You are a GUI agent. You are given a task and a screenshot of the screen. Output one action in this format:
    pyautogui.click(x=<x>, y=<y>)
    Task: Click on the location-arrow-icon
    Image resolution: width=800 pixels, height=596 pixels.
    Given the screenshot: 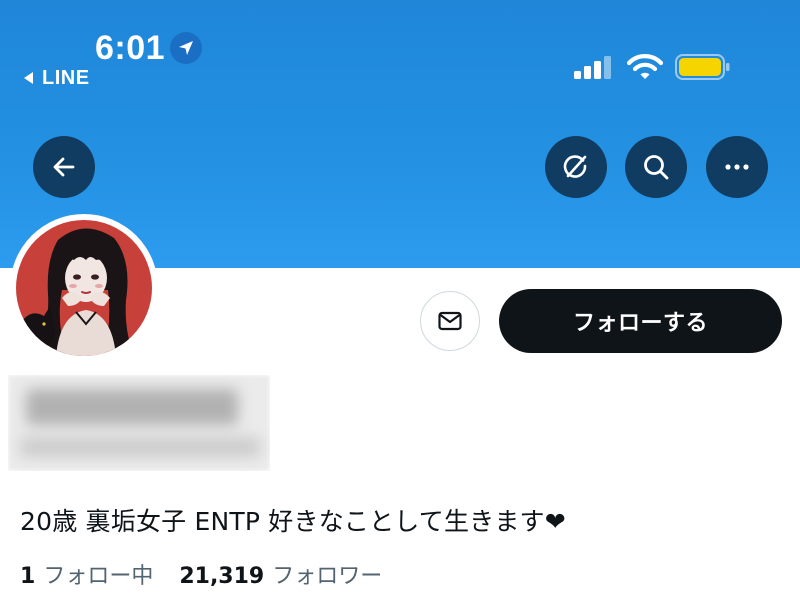 What is the action you would take?
    pyautogui.click(x=186, y=48)
    